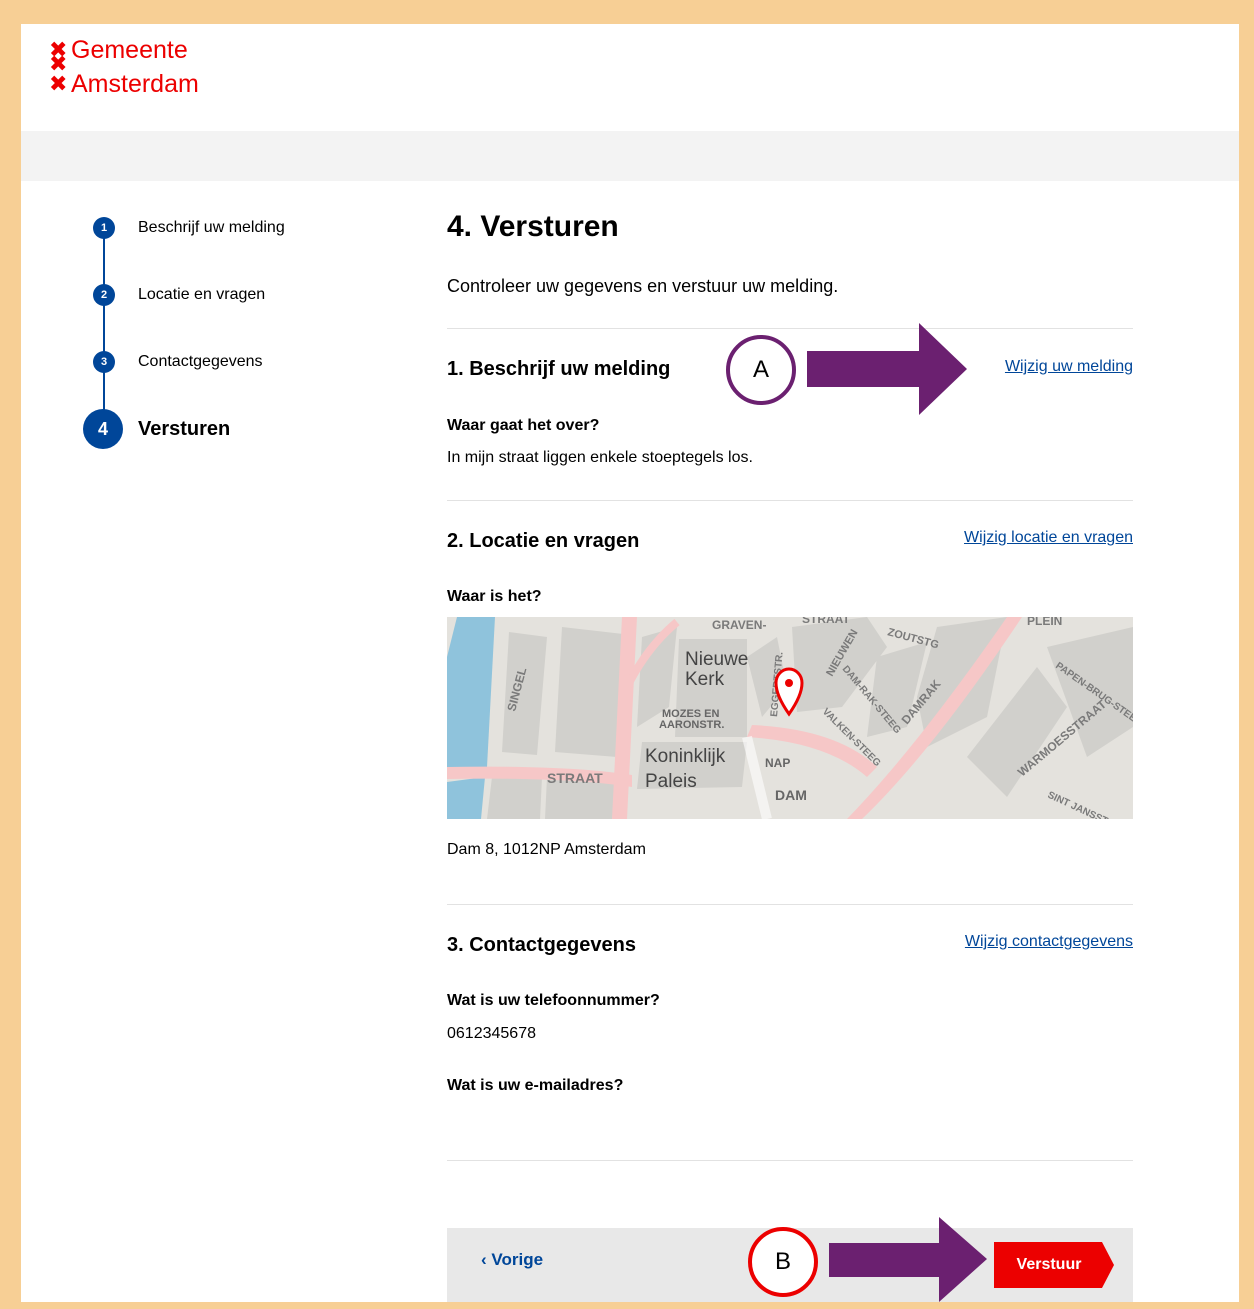 This screenshot has width=1254, height=1309. What do you see at coordinates (630, 156) in the screenshot?
I see `grey-band` at bounding box center [630, 156].